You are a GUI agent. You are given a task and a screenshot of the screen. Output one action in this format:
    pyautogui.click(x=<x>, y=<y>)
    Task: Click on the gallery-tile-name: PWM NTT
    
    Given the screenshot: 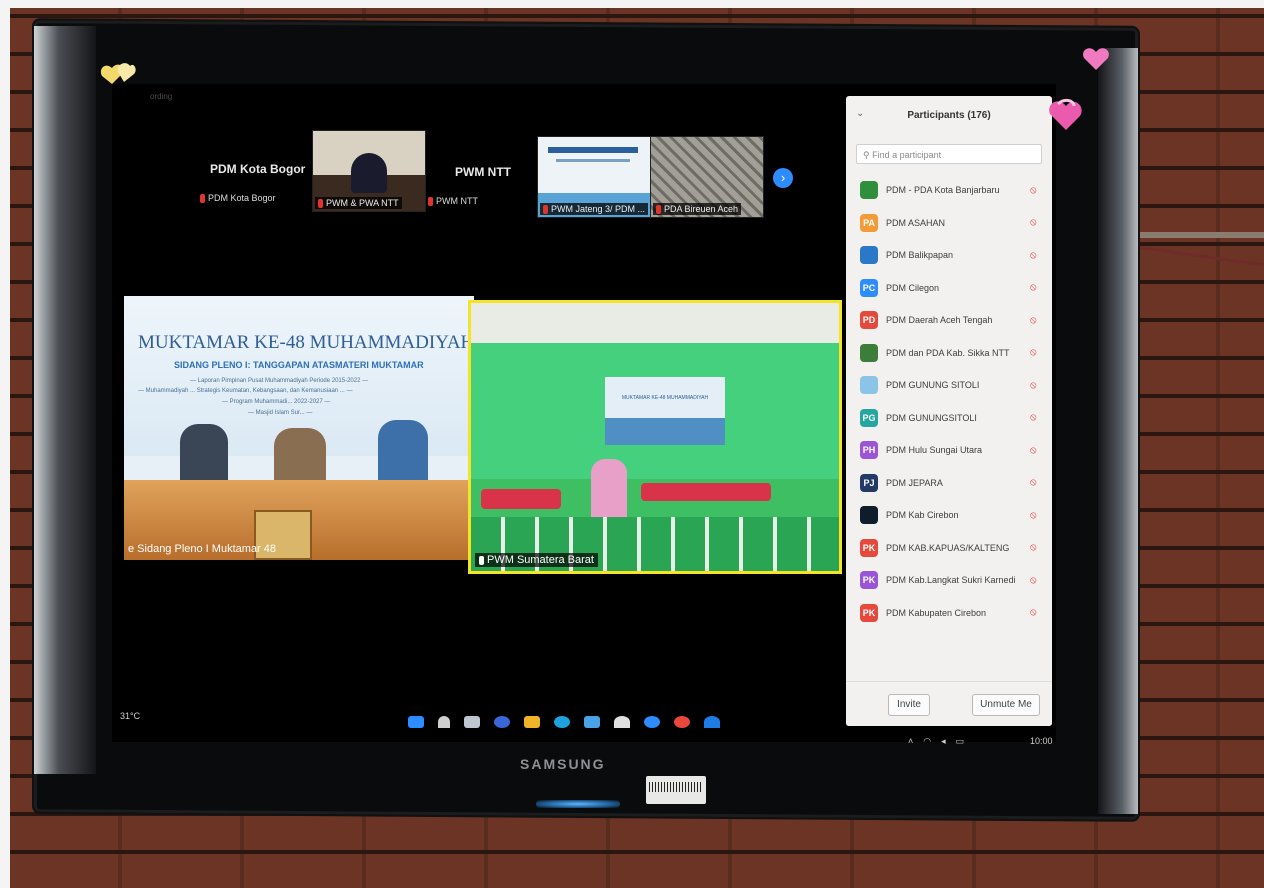 What is the action you would take?
    pyautogui.click(x=483, y=172)
    